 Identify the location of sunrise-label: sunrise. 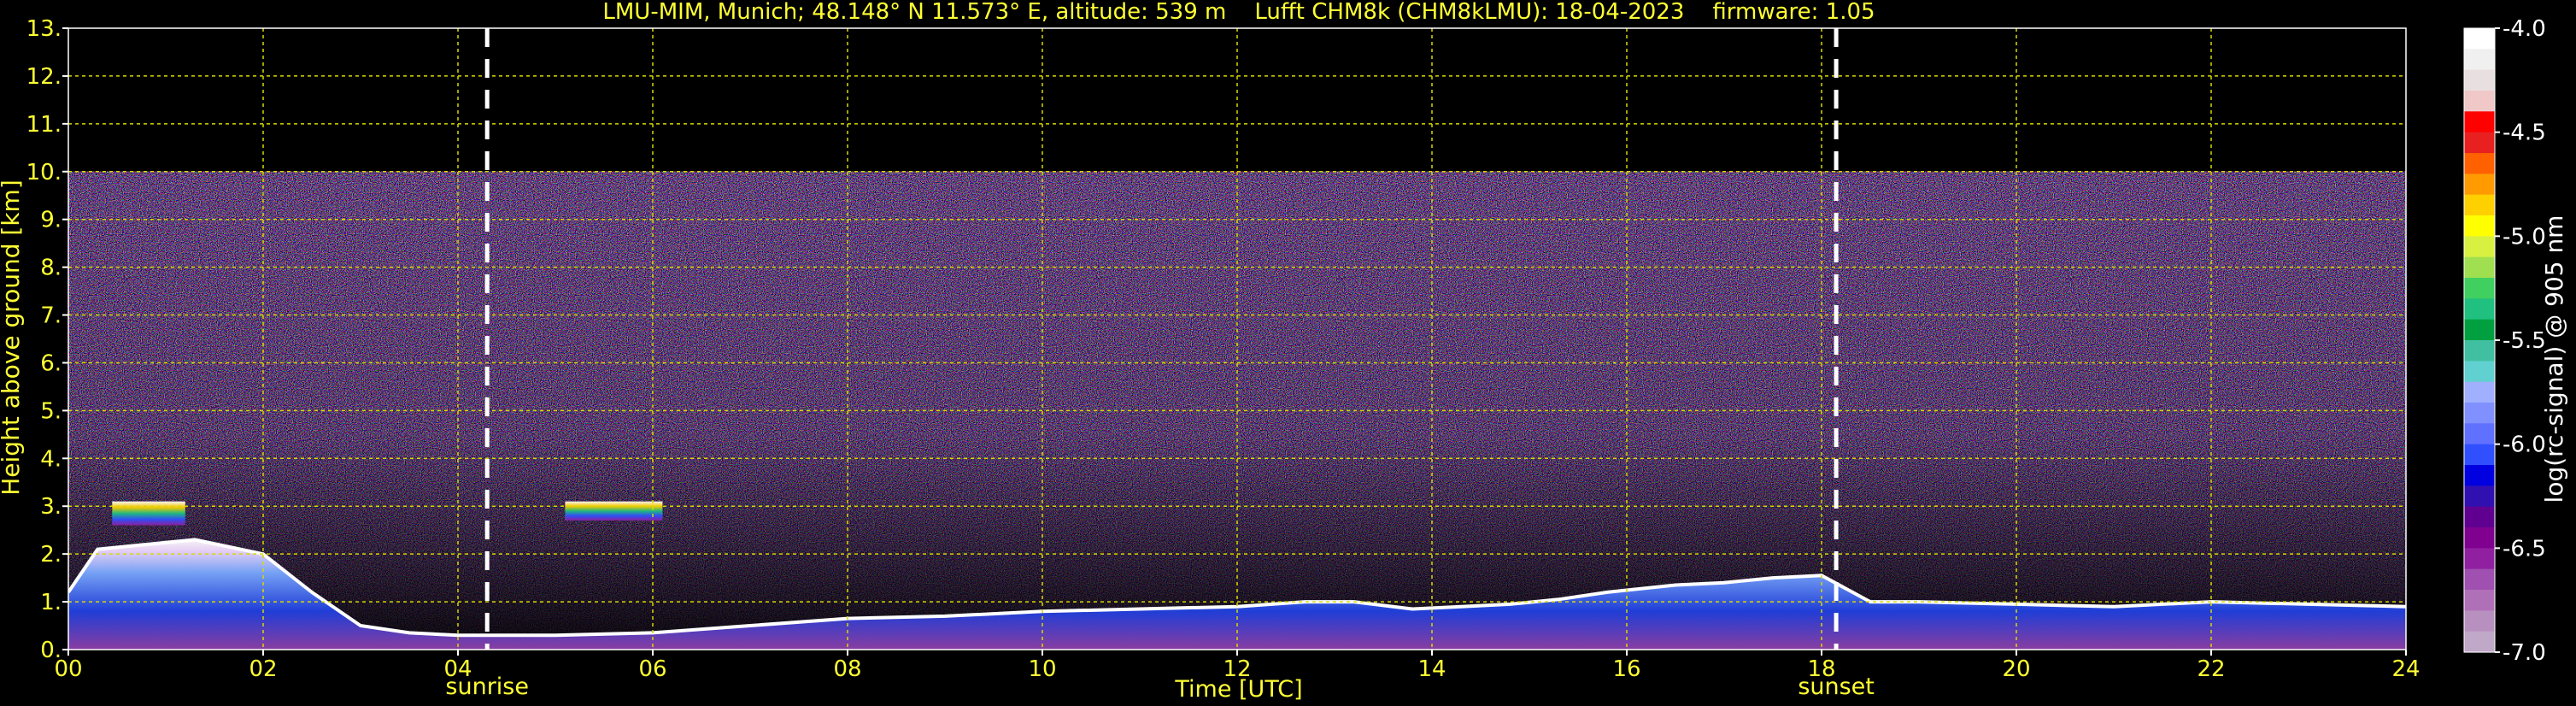
(487, 687).